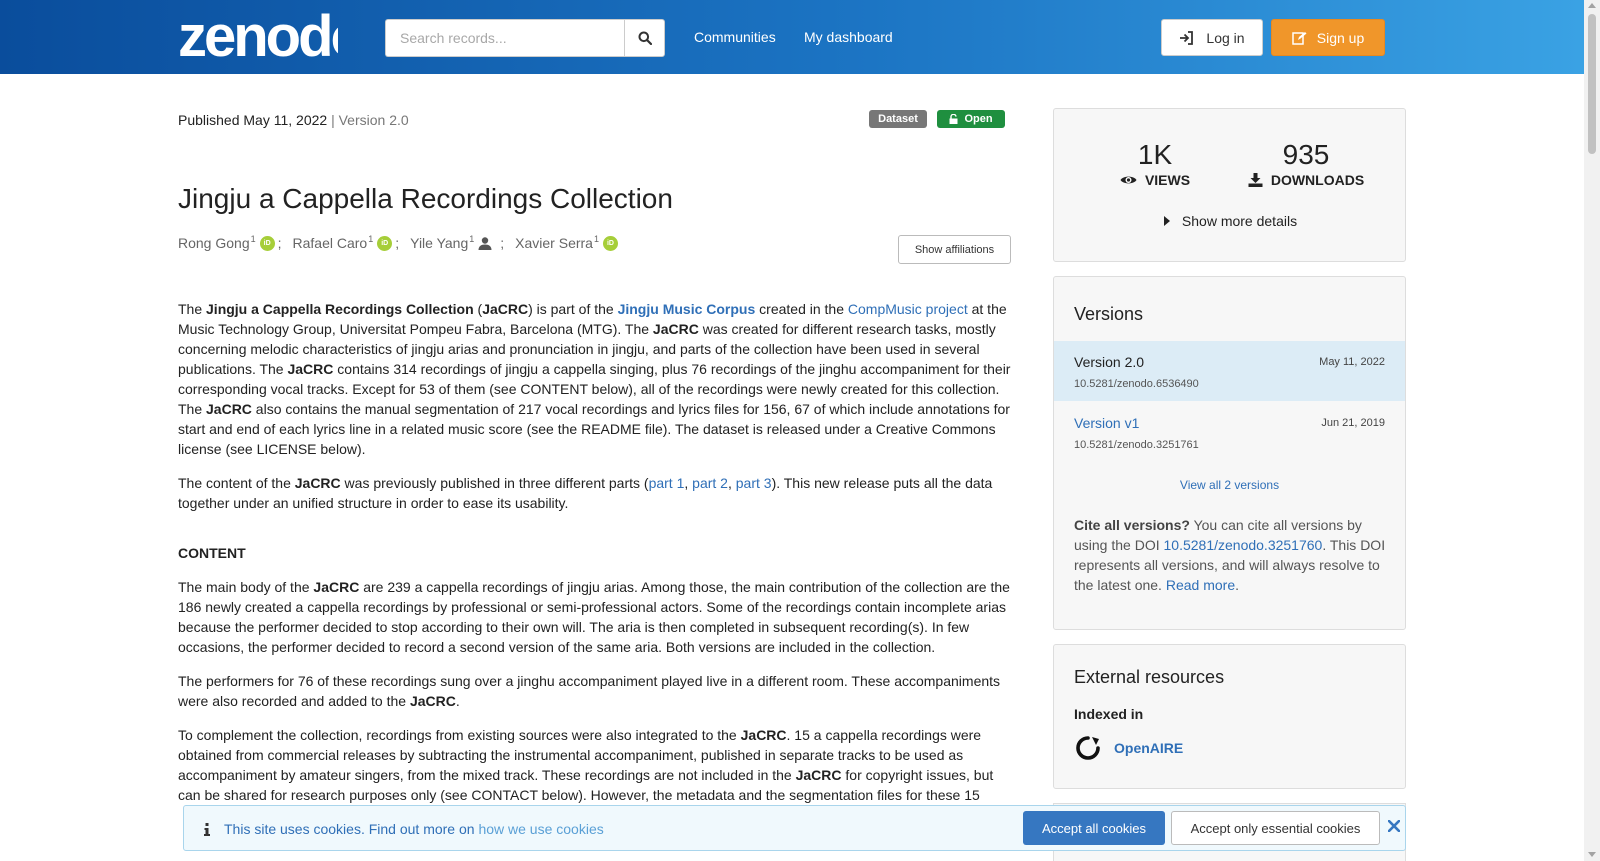 This screenshot has width=1600, height=861. I want to click on downloads-stat: 935 DOWNLOADS, so click(1306, 163).